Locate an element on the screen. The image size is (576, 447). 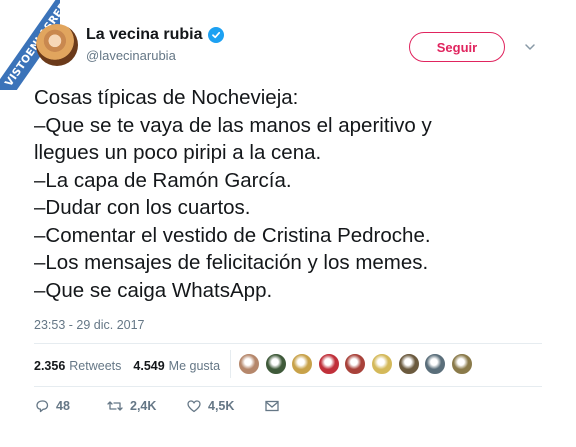
liker-avatars is located at coordinates (357, 364).